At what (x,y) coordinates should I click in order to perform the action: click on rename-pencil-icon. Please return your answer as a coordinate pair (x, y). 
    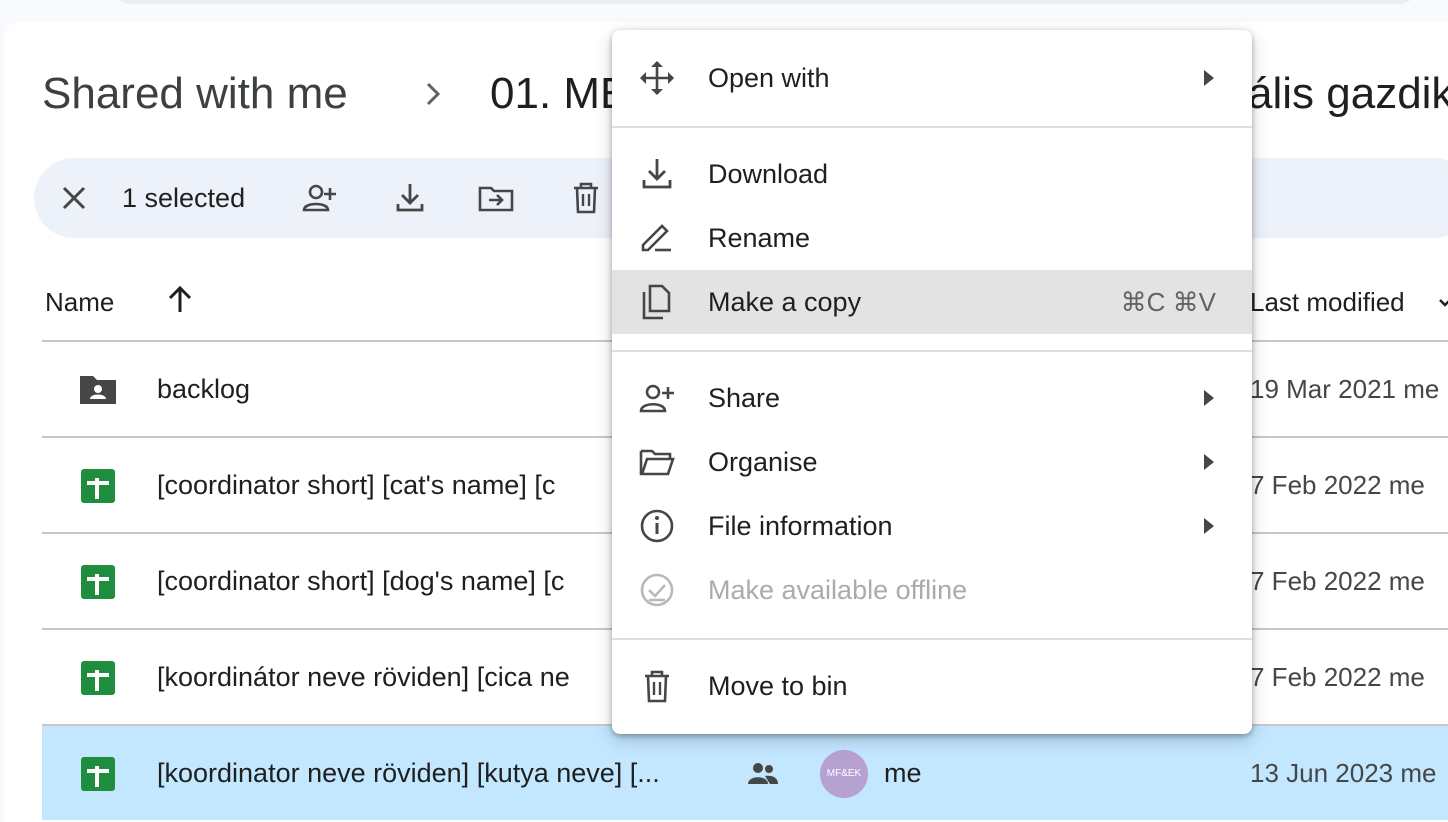
    Looking at the image, I should click on (657, 238).